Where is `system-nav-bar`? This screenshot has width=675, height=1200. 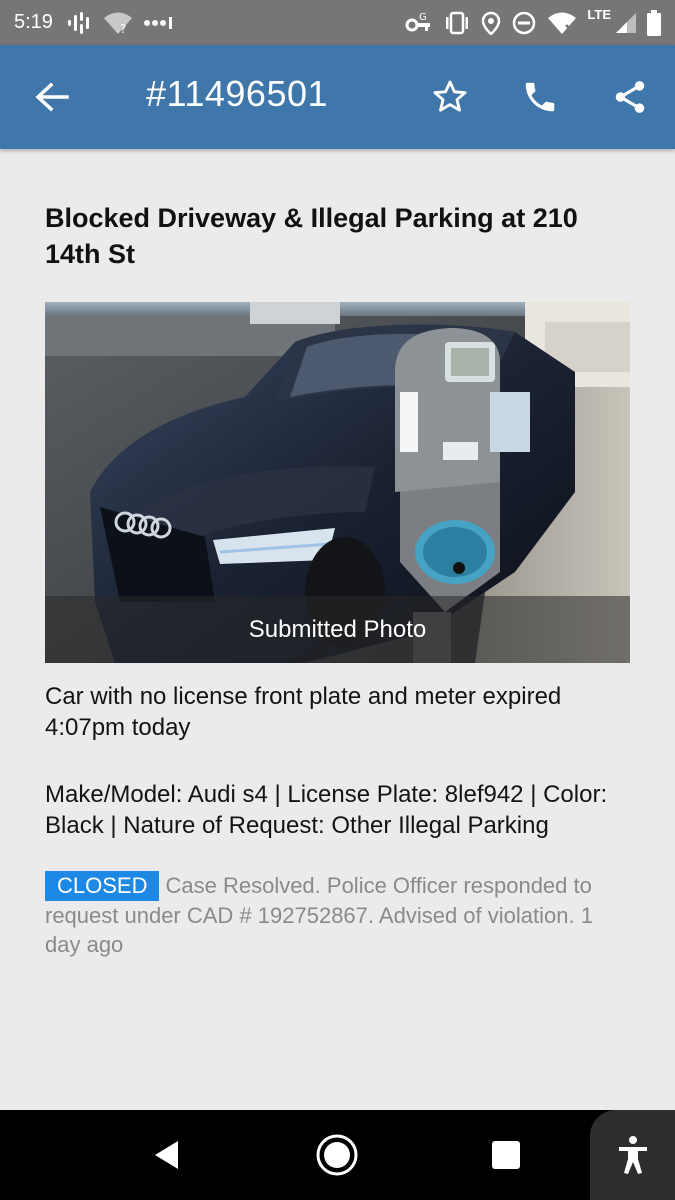
system-nav-bar is located at coordinates (337, 1155).